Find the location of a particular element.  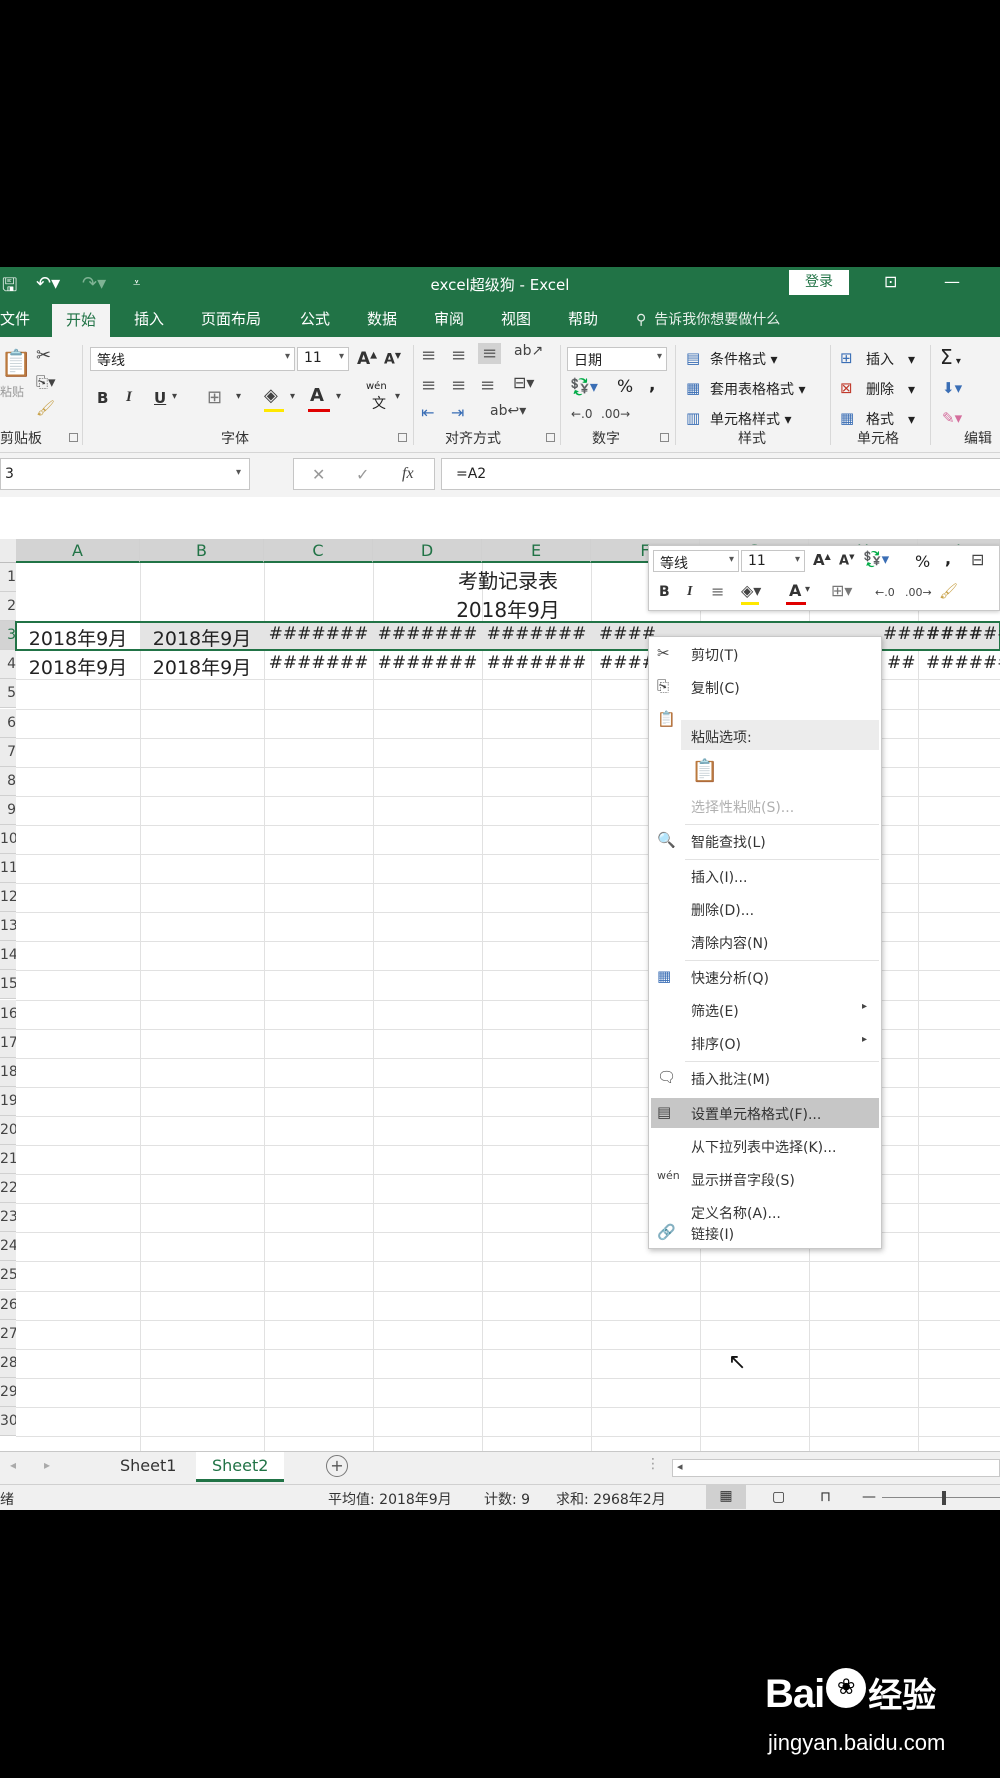

font-name-dropdown: 等线 ▾ is located at coordinates (192, 359).